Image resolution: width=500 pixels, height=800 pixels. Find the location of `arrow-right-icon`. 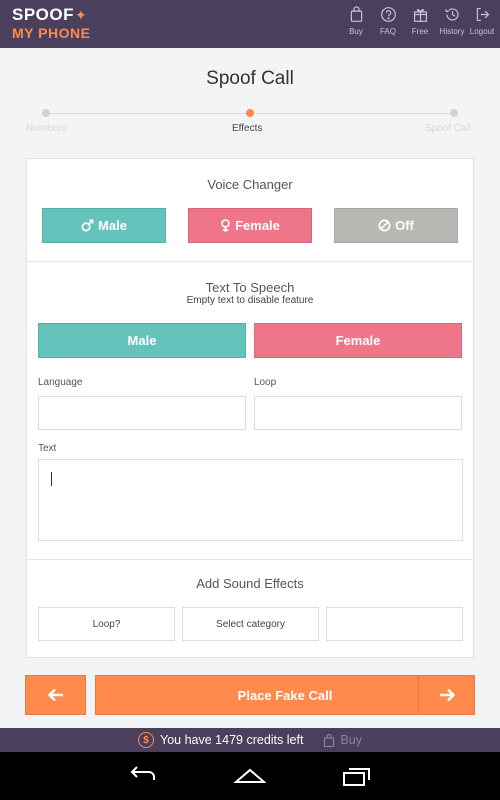

arrow-right-icon is located at coordinates (447, 695).